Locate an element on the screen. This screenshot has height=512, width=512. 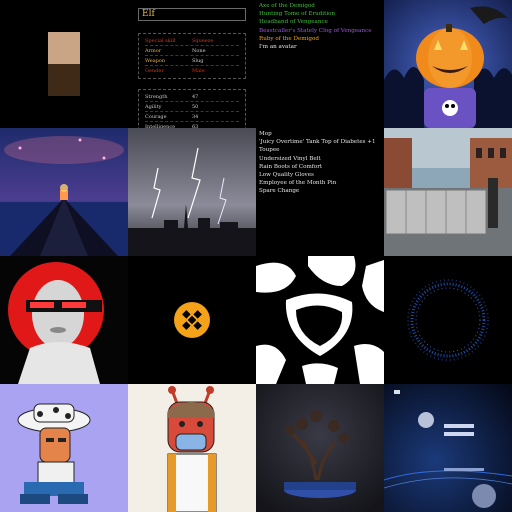
stat-value: 47 is located at coordinates (195, 96).